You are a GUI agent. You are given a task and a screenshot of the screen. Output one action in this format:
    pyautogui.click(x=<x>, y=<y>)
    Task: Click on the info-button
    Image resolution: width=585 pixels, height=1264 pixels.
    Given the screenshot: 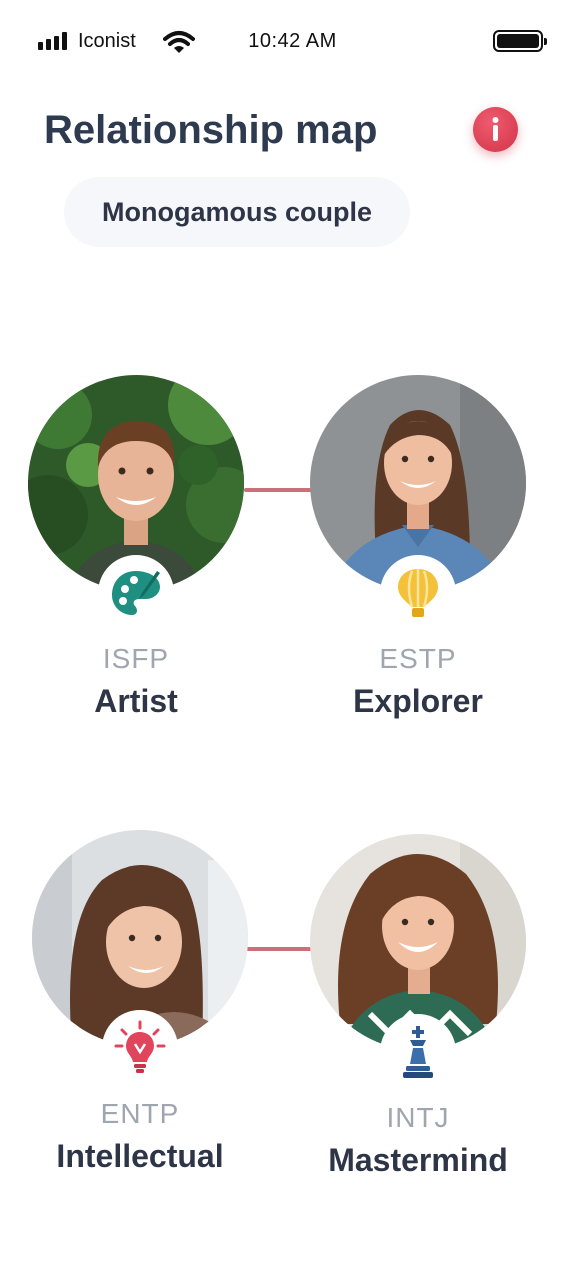 What is the action you would take?
    pyautogui.click(x=495, y=129)
    